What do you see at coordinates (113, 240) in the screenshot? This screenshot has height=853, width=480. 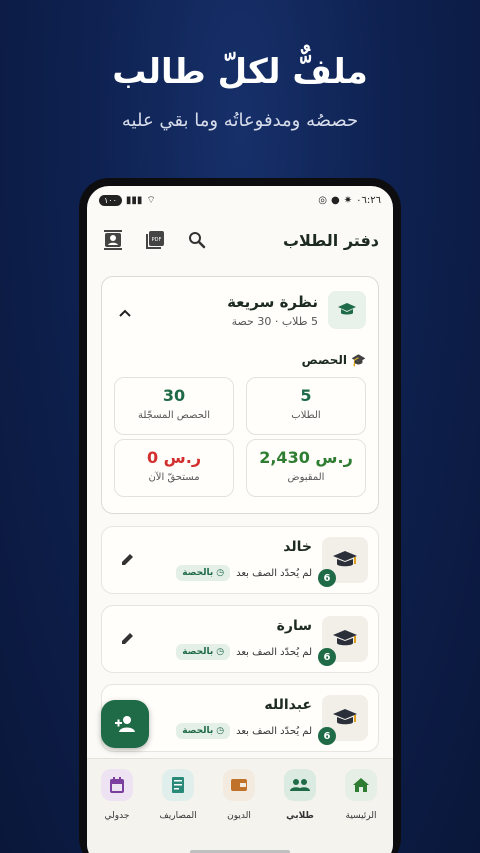 I see `contact-icon` at bounding box center [113, 240].